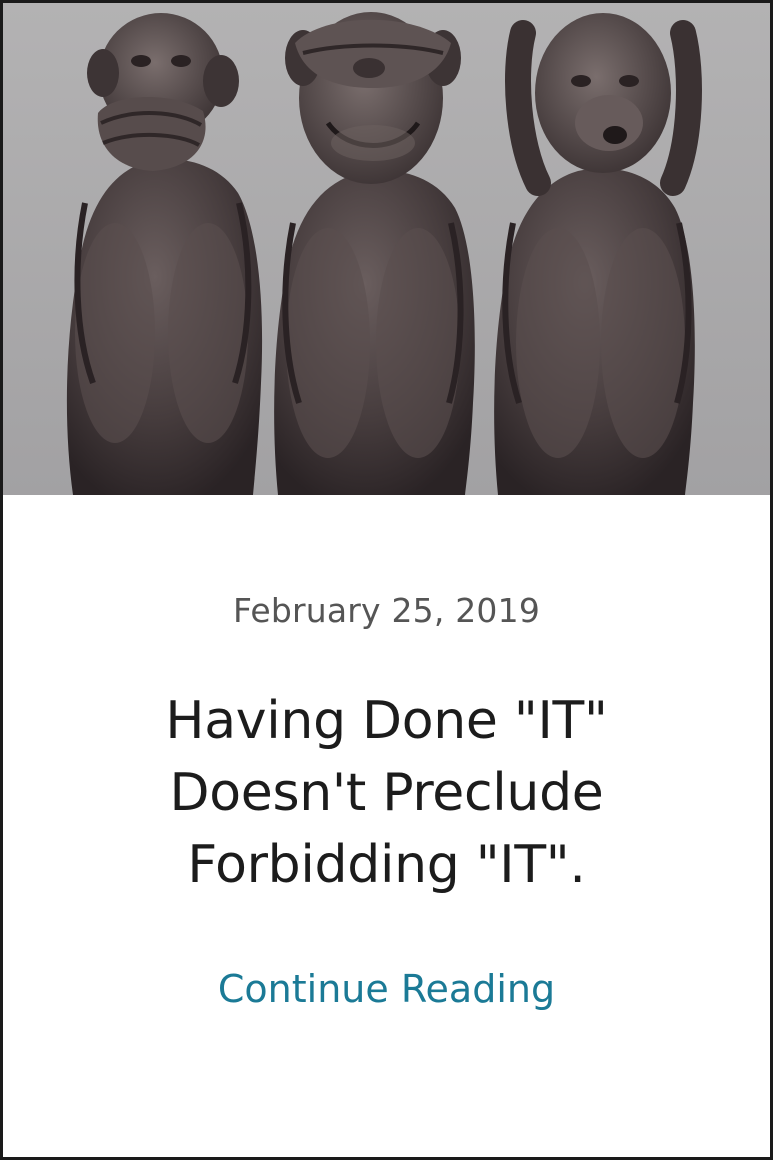  I want to click on continue-reading-link: Continue Reading, so click(386, 989).